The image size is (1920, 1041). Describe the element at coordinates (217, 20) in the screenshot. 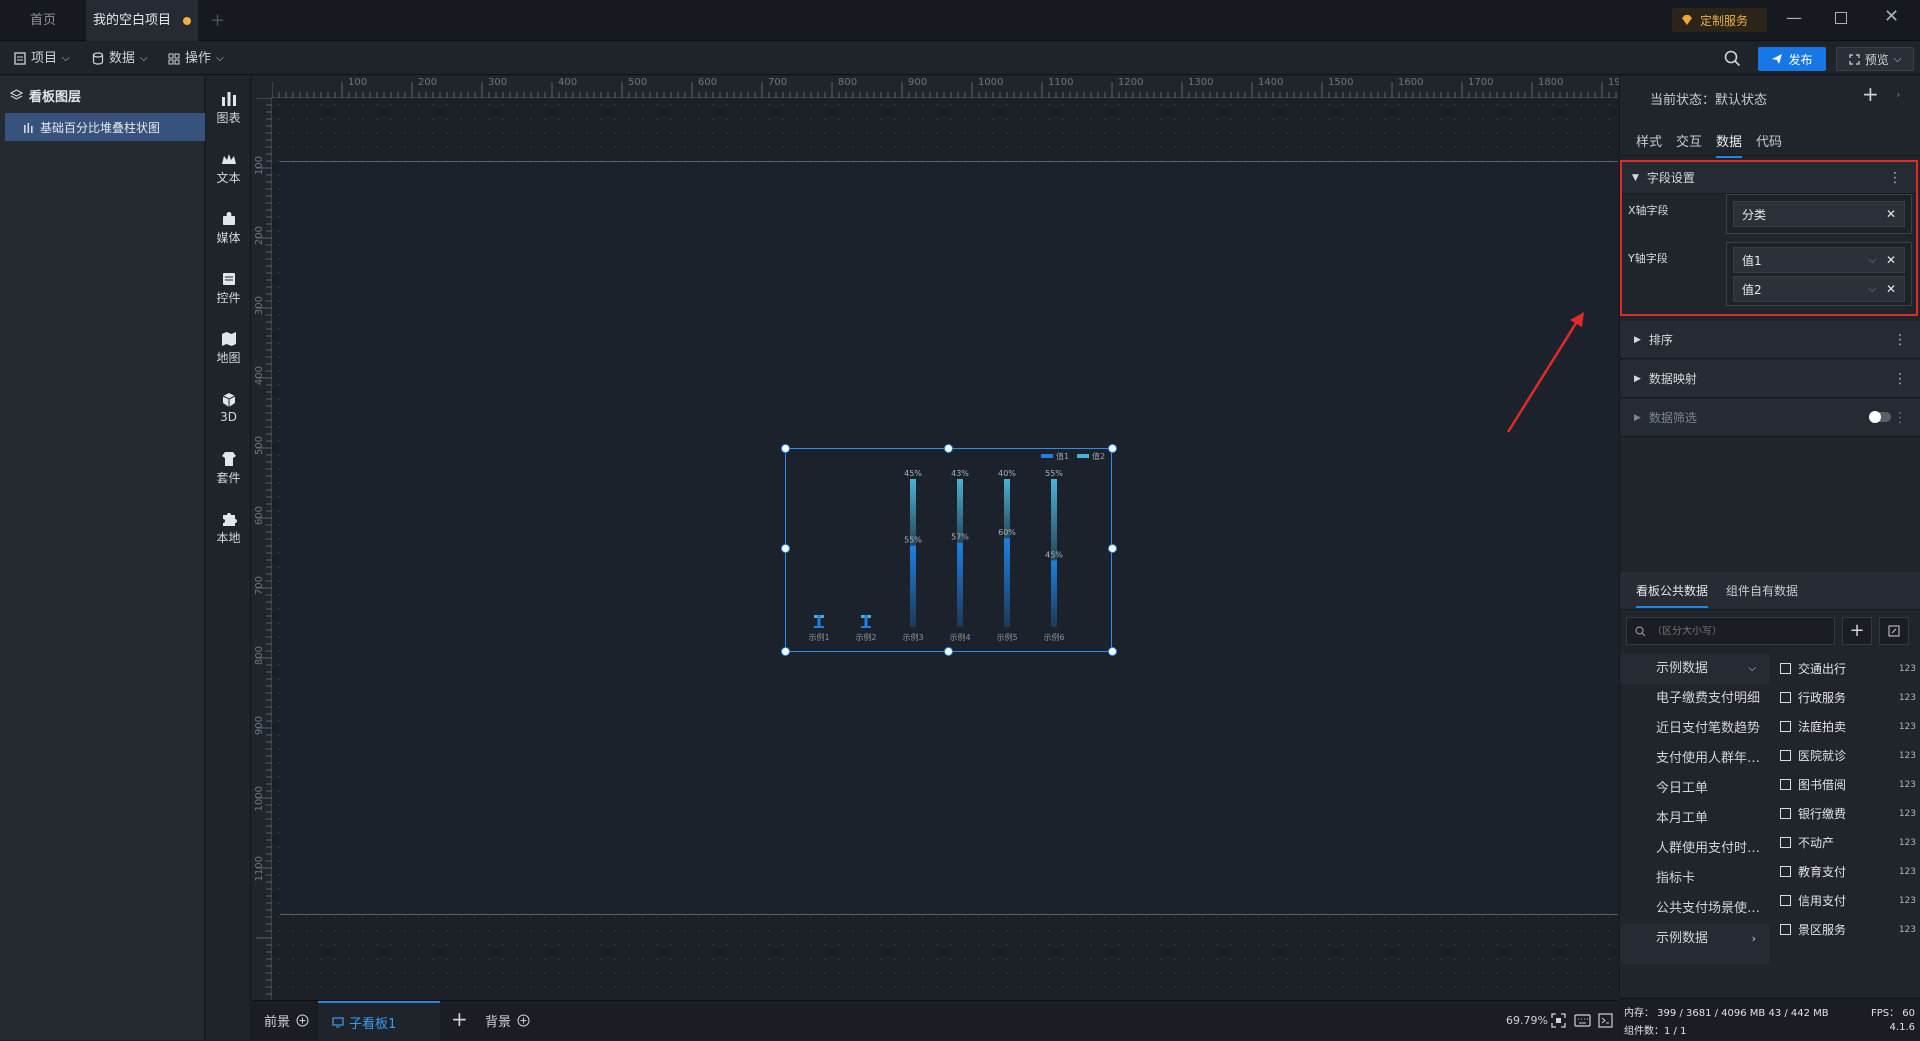

I see `new-tab-plus-icon: +` at that location.